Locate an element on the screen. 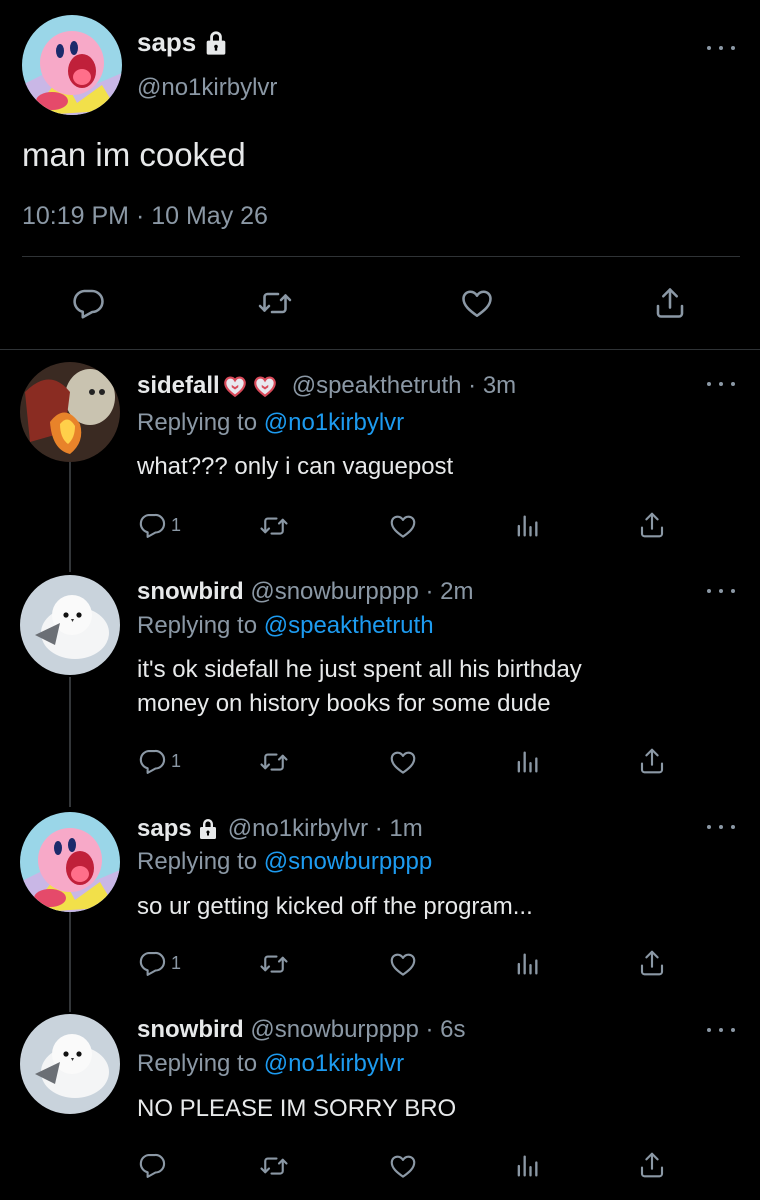  replying-to: Replying to @snowburpppp is located at coordinates (284, 862).